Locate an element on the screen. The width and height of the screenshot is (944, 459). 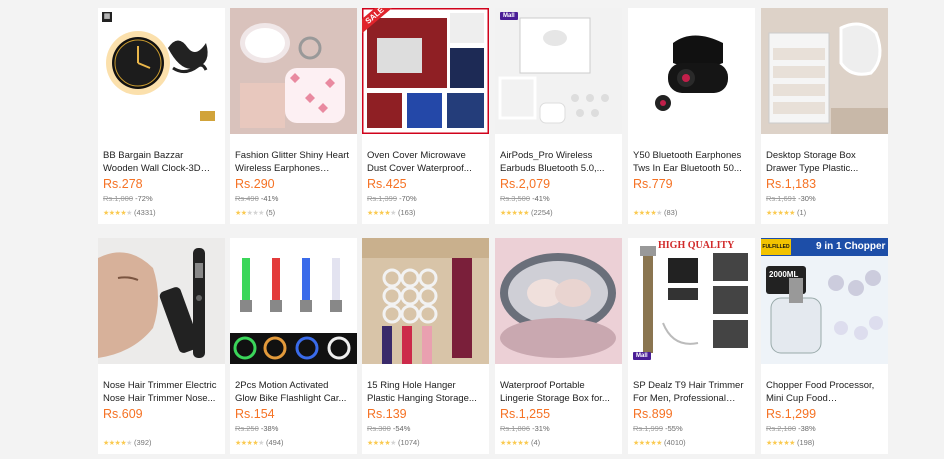
original-price: Rs.1,399 is located at coordinates (382, 198).